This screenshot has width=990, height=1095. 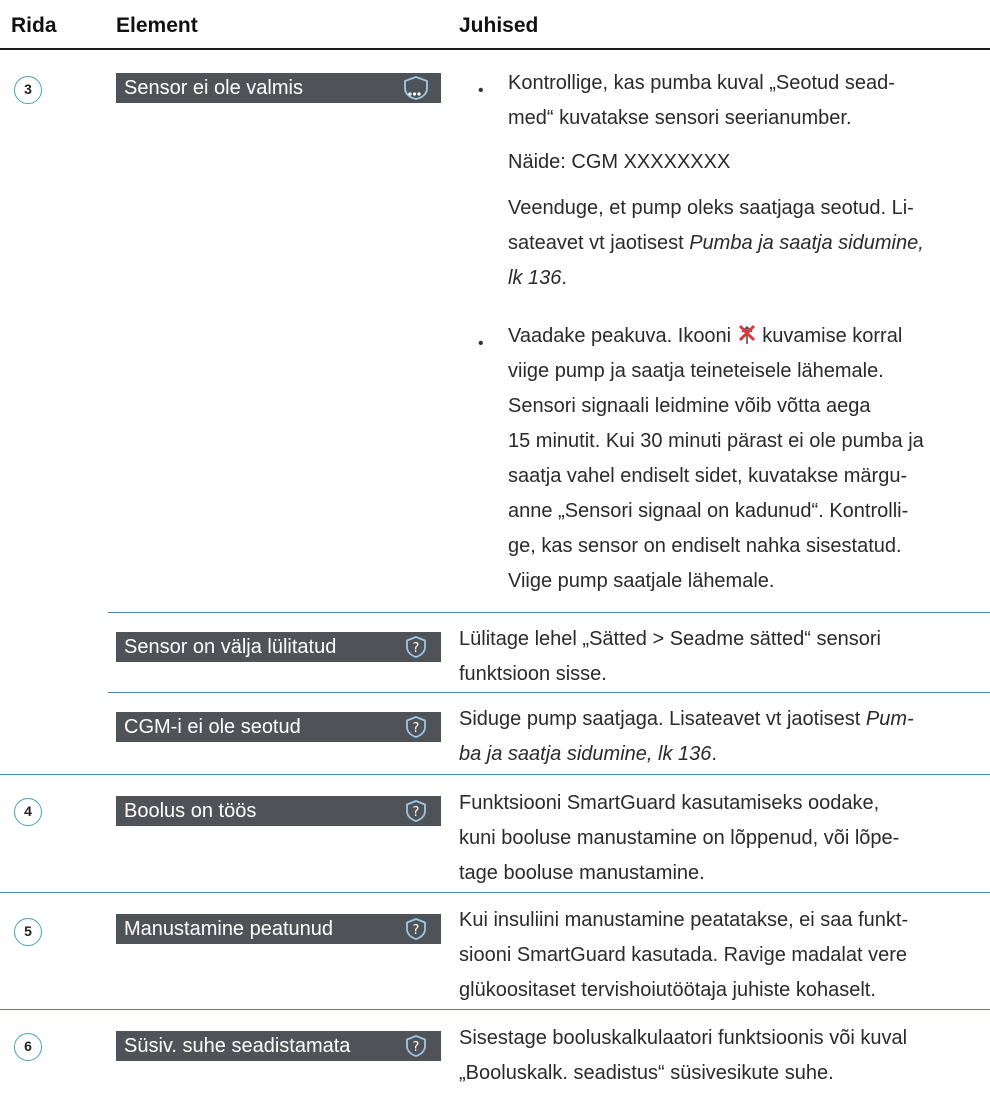 What do you see at coordinates (229, 929) in the screenshot?
I see `status-bar-label: Manustamine peatunud` at bounding box center [229, 929].